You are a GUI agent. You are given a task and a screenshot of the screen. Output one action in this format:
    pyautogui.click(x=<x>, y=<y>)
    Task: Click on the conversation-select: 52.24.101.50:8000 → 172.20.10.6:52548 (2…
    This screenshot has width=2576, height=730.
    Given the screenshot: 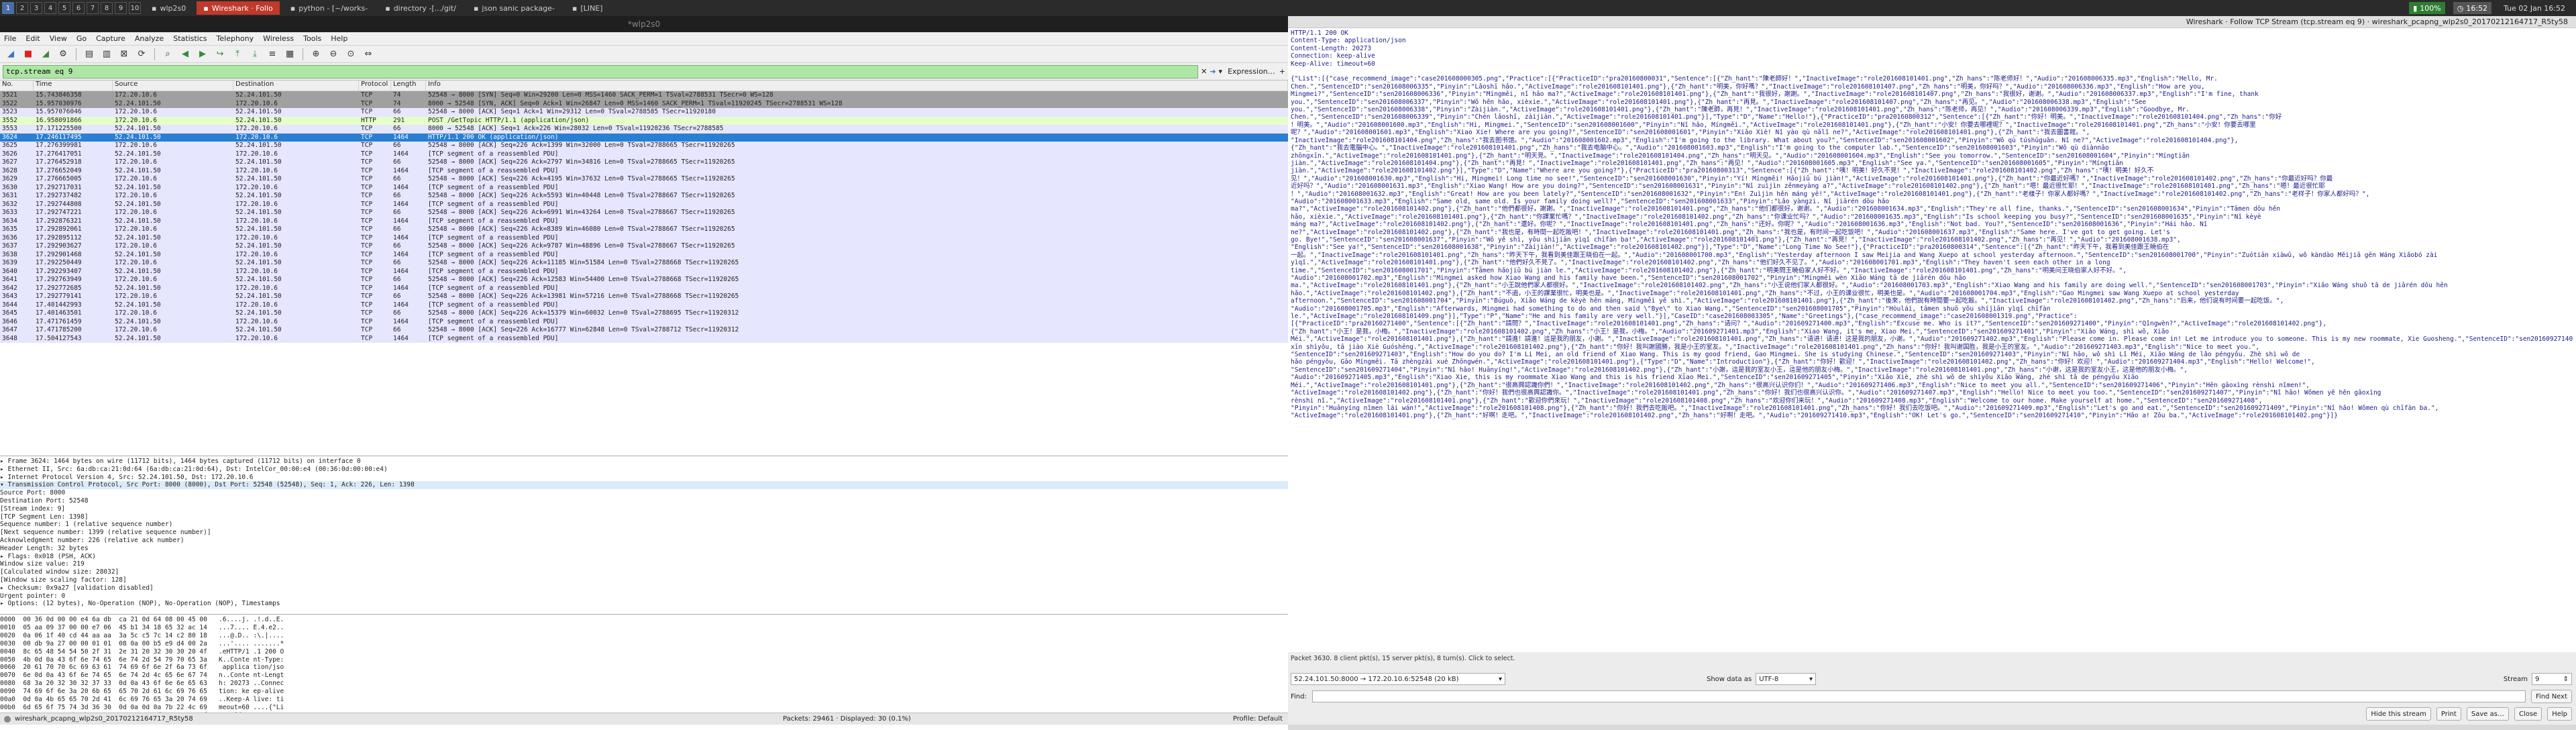 What is the action you would take?
    pyautogui.click(x=1398, y=679)
    